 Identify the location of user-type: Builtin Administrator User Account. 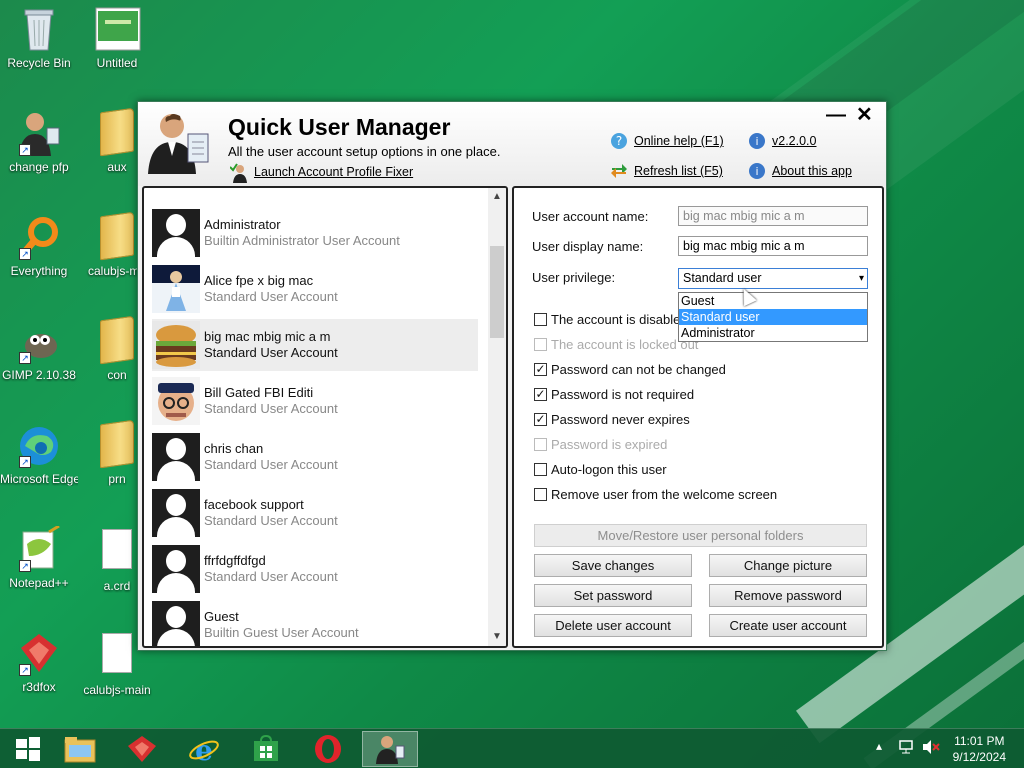
(302, 240).